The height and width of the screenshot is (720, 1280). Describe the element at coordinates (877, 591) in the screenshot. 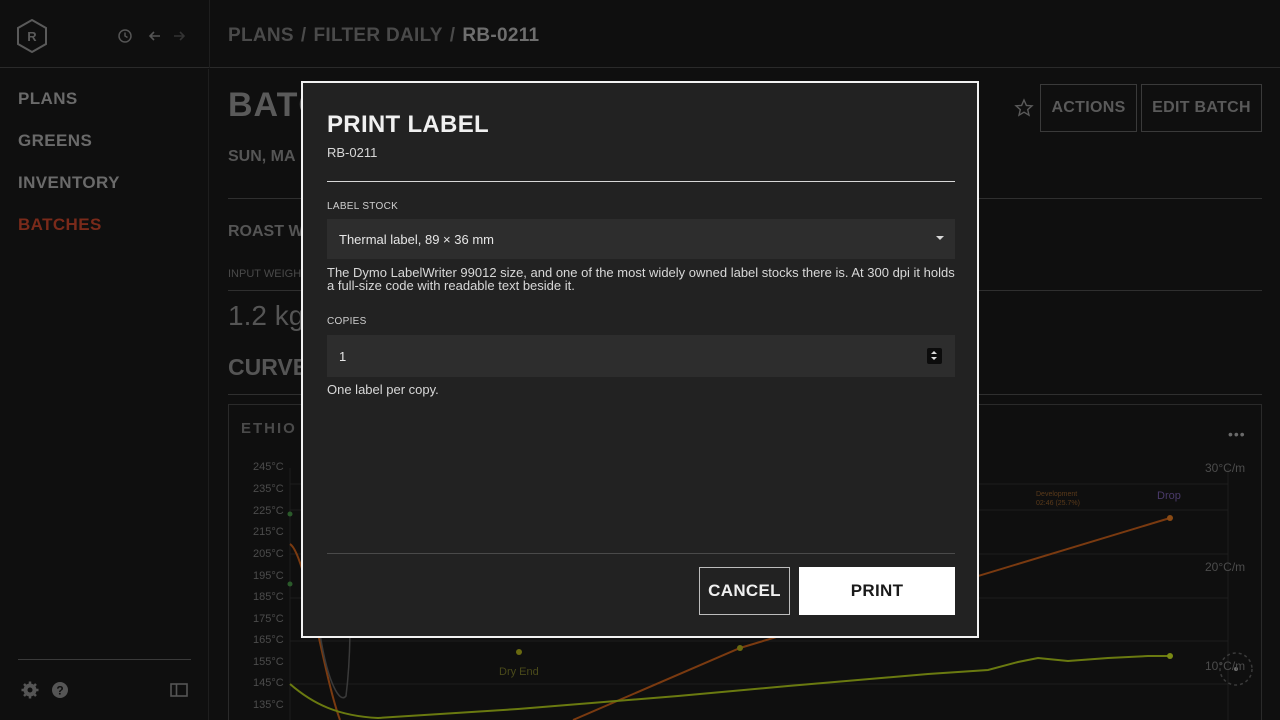

I see `print-button: PRINT` at that location.